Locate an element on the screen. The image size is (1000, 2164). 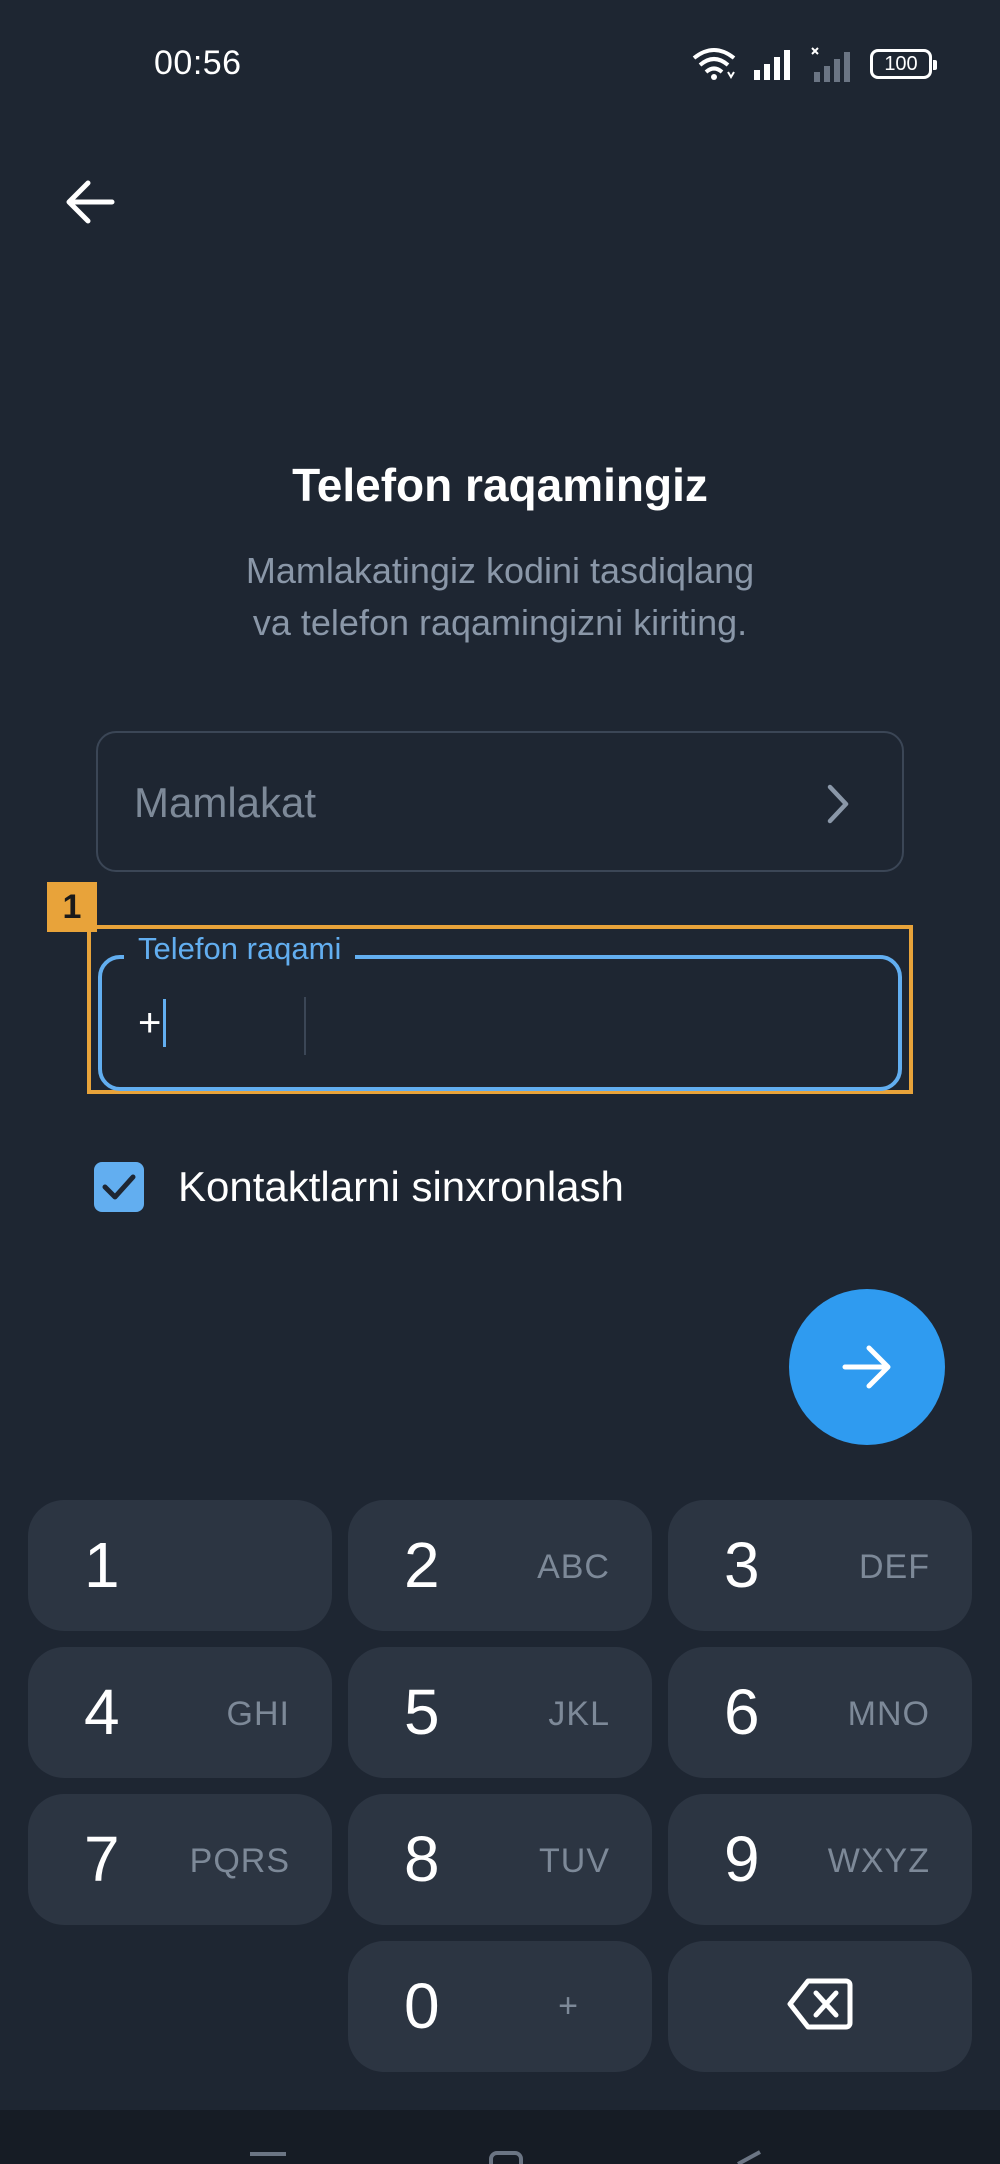
wifi-icon is located at coordinates (714, 64).